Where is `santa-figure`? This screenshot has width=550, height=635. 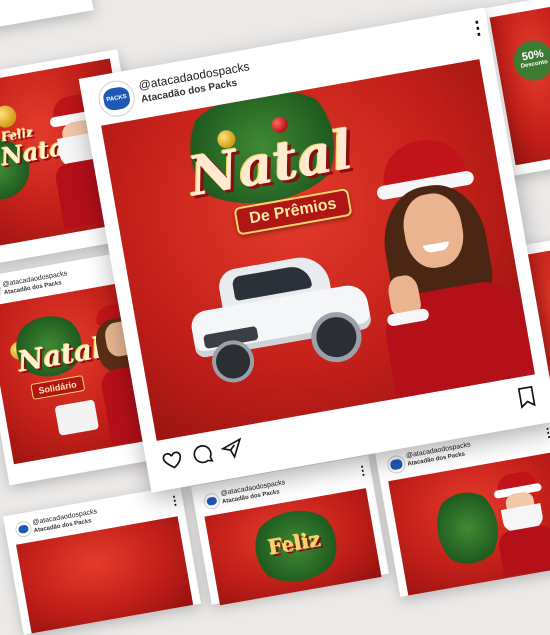
santa-figure is located at coordinates (517, 522).